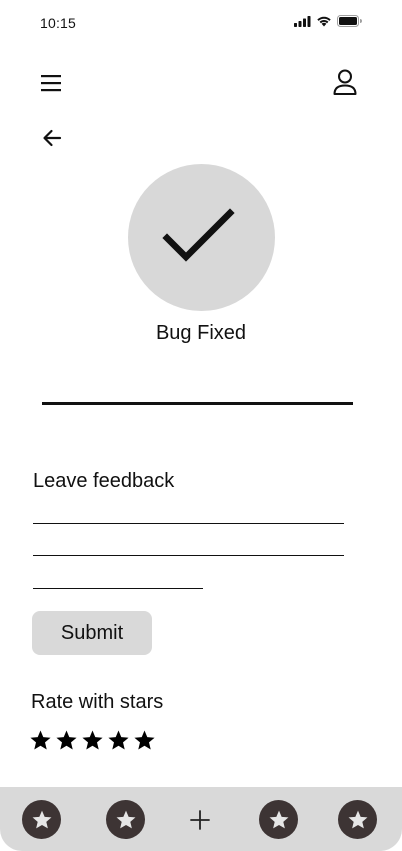 The height and width of the screenshot is (851, 402). Describe the element at coordinates (97, 702) in the screenshot. I see `rating-label: Rate with stars` at that location.